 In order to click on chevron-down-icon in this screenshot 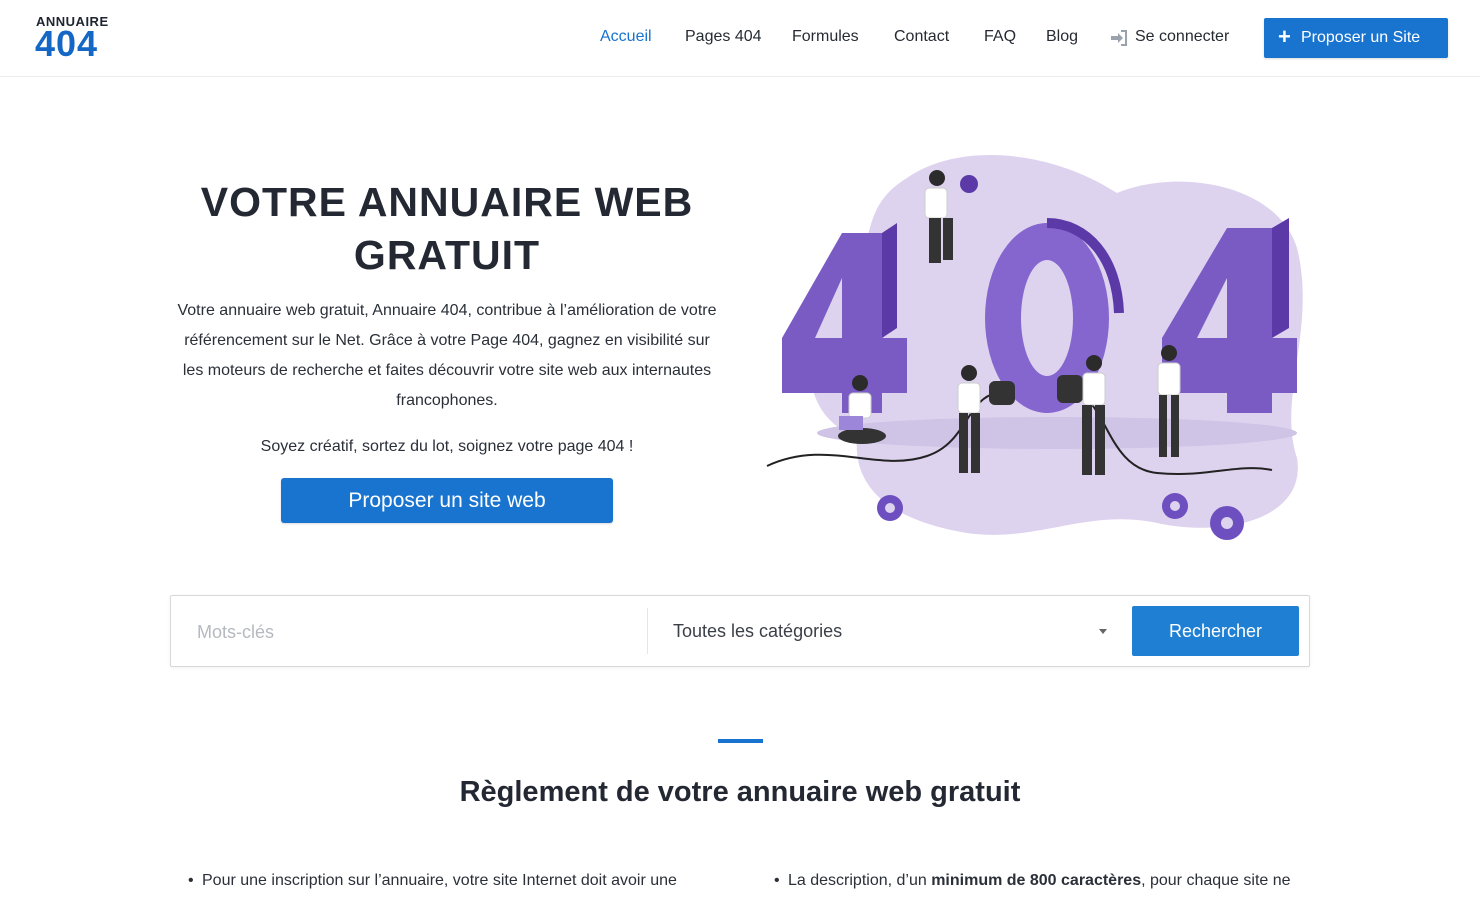, I will do `click(1103, 631)`.